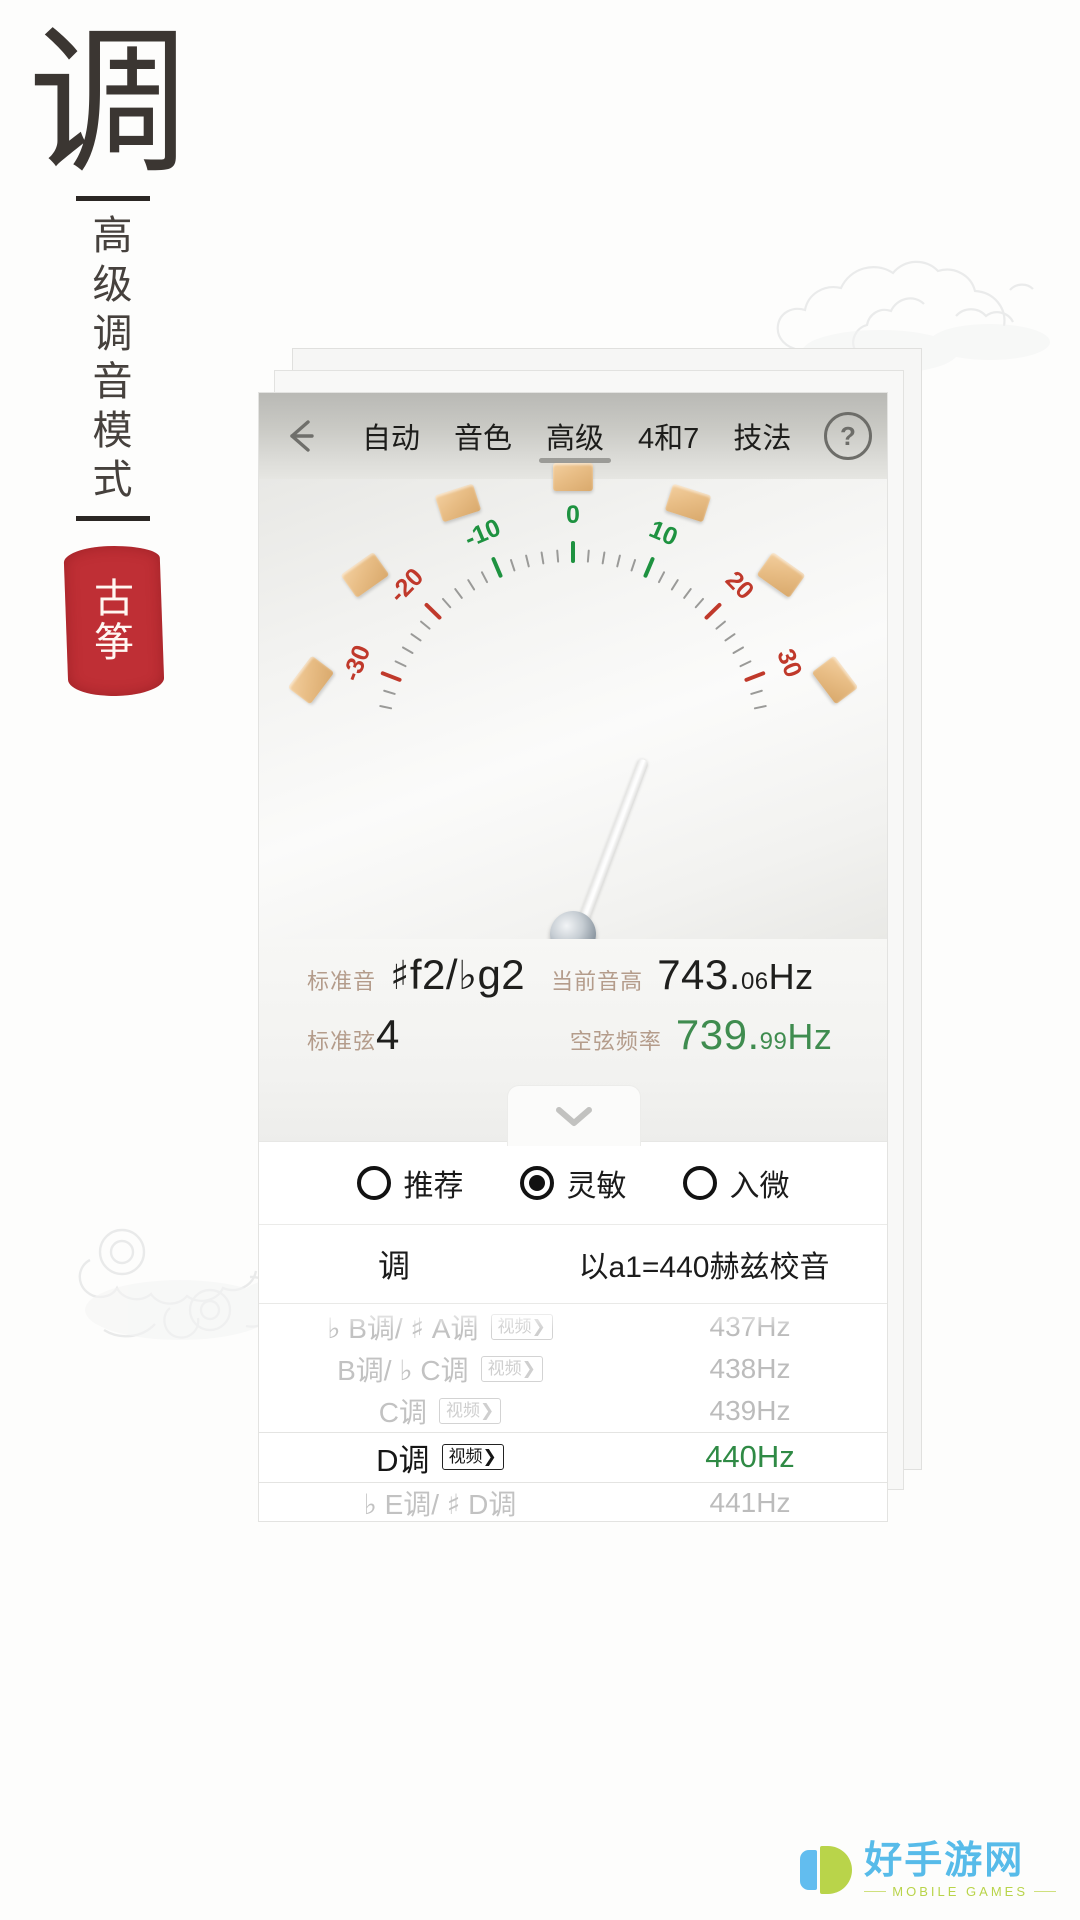 This screenshot has height=1920, width=1080. What do you see at coordinates (113, 358) in the screenshot?
I see `vertical-title-text: 高级调音模式` at bounding box center [113, 358].